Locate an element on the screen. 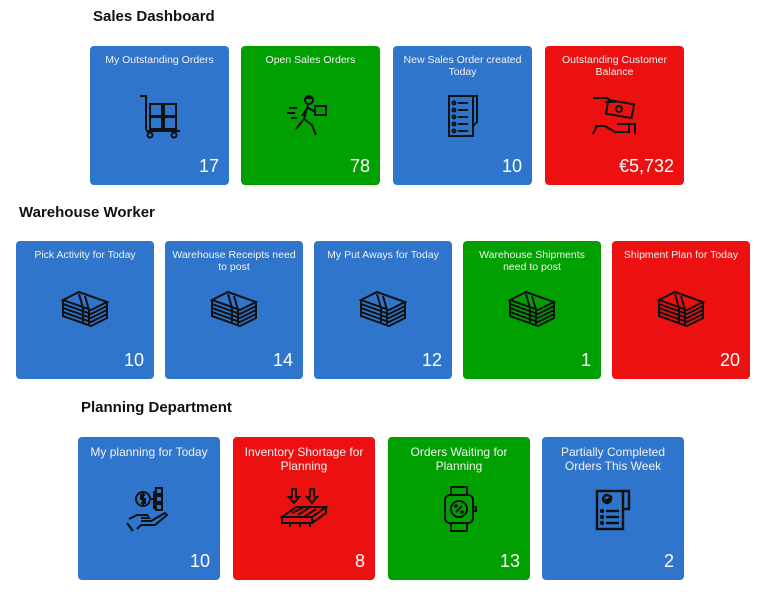  tile-value: 8 is located at coordinates (359, 561).